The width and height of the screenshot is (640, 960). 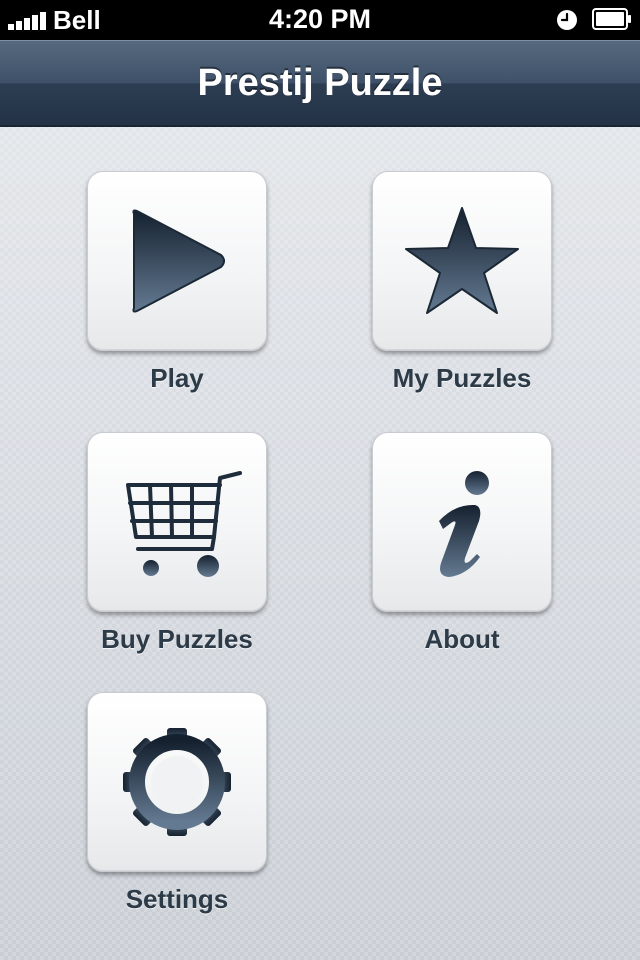 I want to click on gear-icon, so click(x=177, y=782).